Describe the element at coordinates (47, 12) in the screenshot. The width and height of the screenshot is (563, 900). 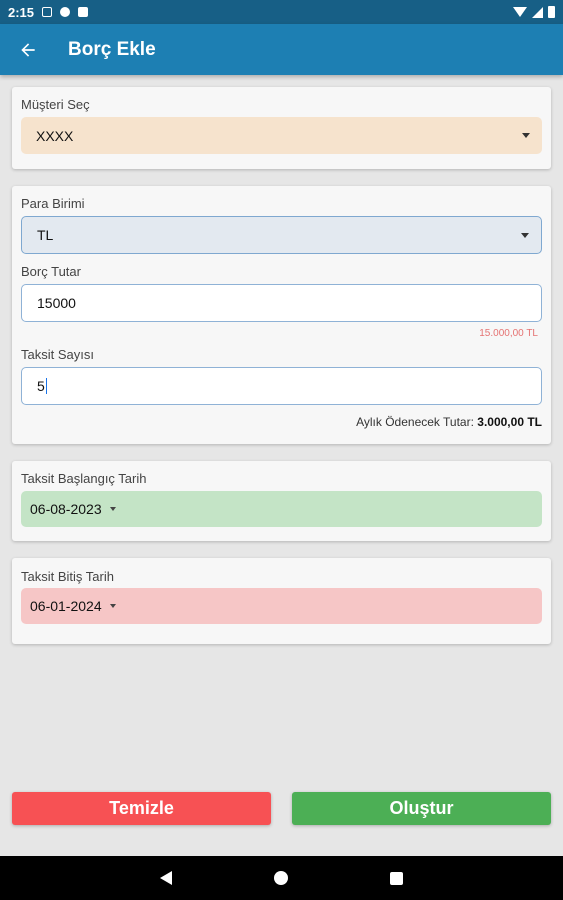
I see `notification-icon` at that location.